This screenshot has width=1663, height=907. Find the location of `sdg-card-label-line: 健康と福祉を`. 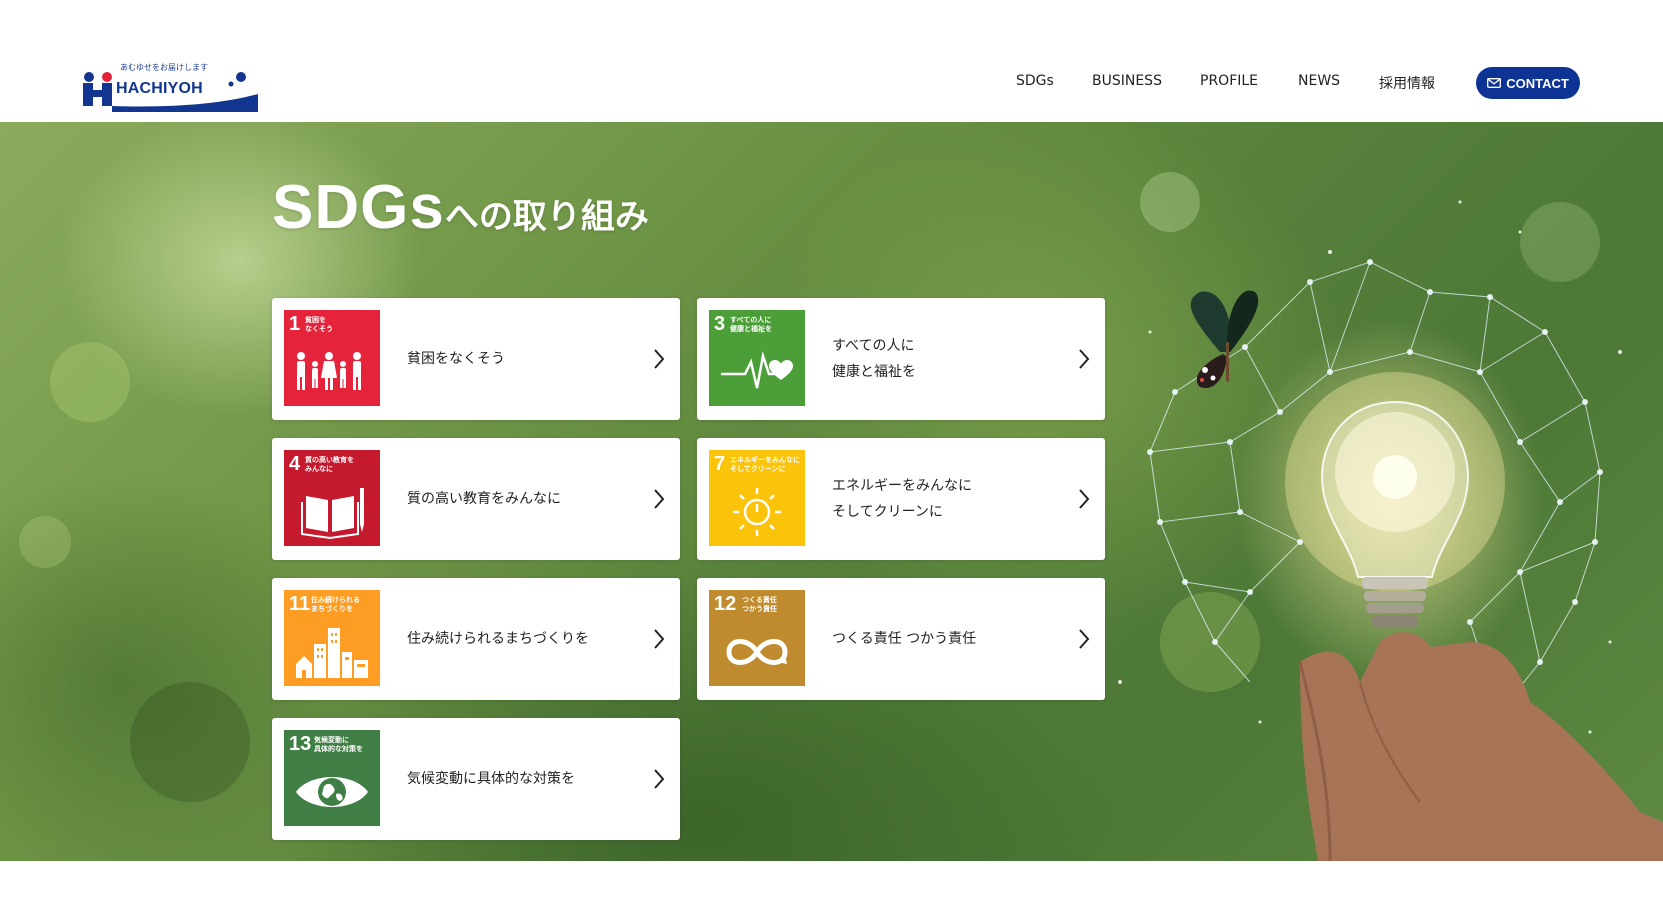

sdg-card-label-line: 健康と福祉を is located at coordinates (874, 372).